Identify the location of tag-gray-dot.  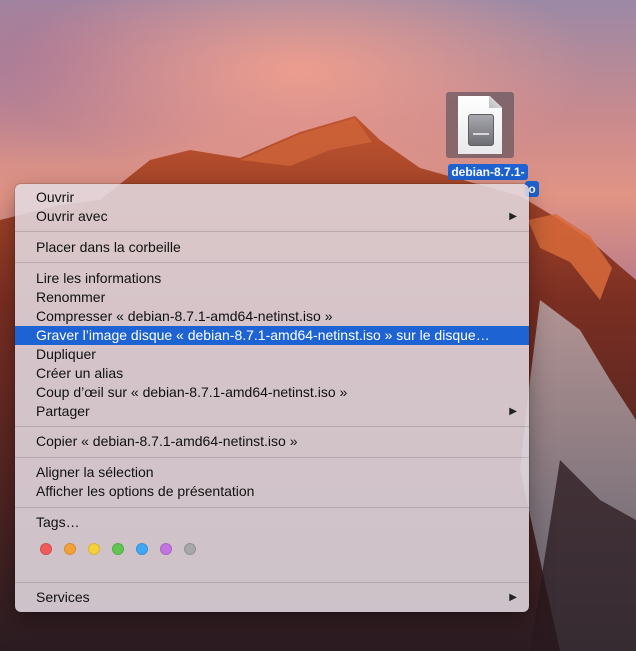
(190, 549).